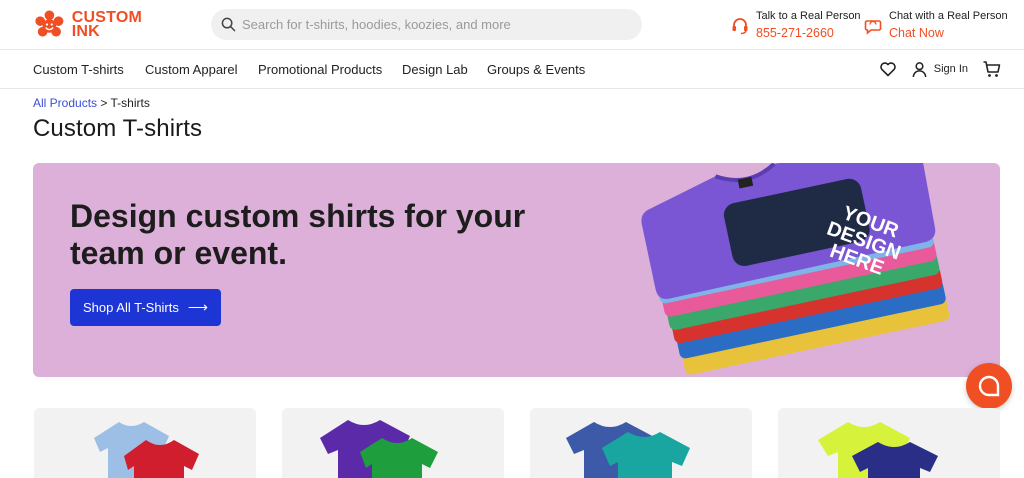  I want to click on search-input, so click(432, 24).